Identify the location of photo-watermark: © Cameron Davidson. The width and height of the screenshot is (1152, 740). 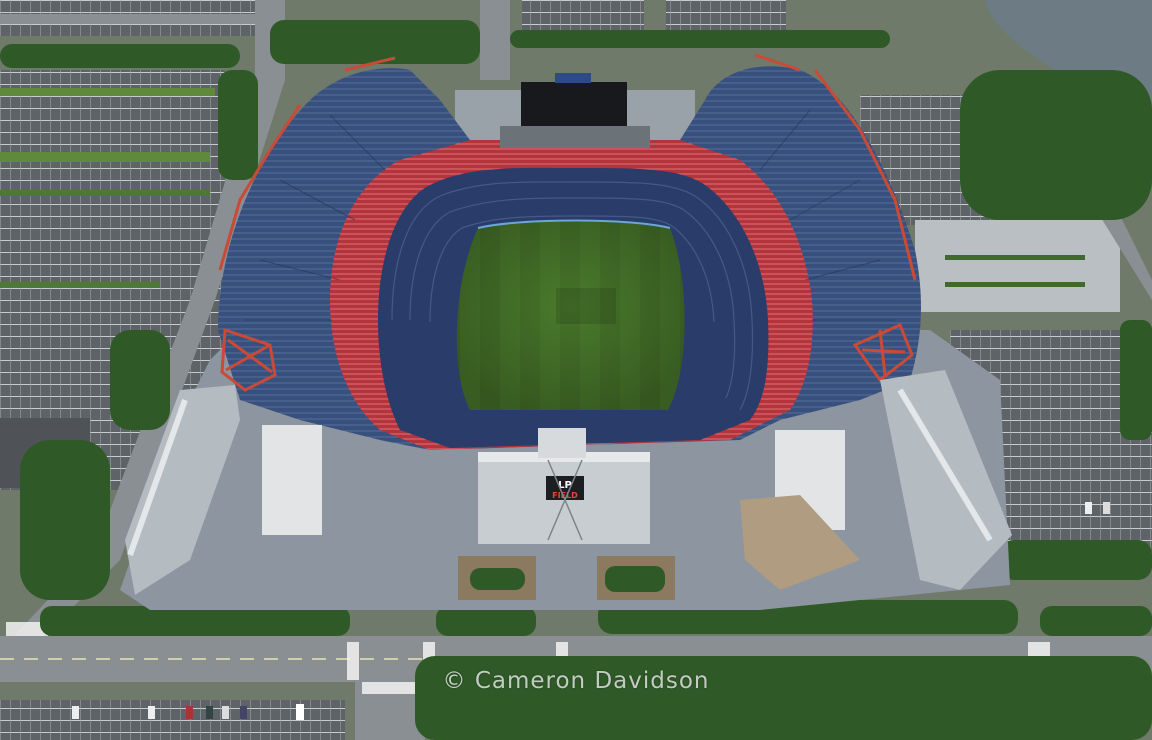
(576, 681).